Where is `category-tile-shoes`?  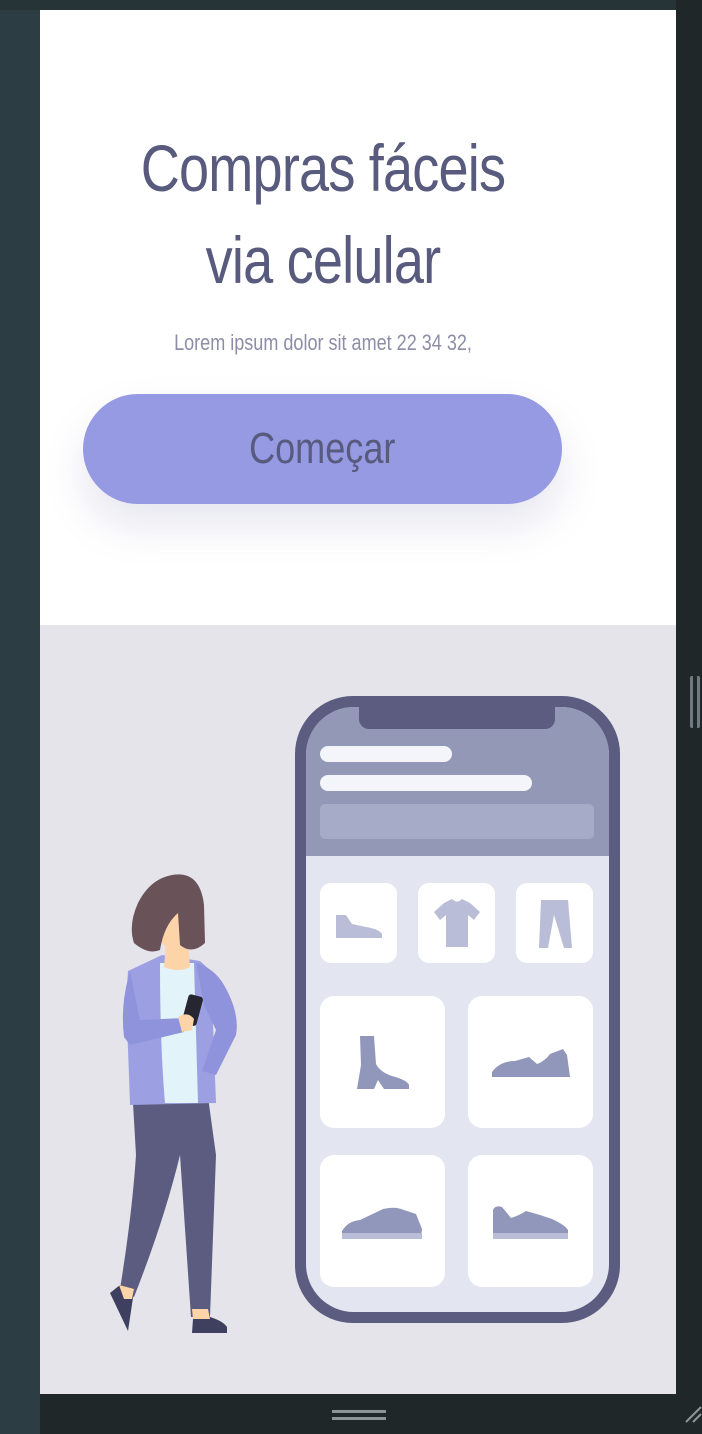 category-tile-shoes is located at coordinates (358, 923).